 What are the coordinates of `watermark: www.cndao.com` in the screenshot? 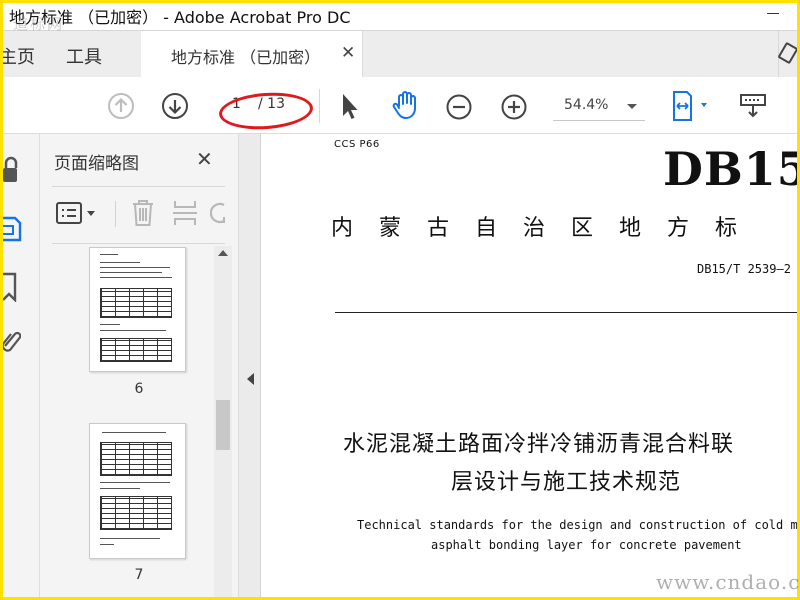 It's located at (728, 582).